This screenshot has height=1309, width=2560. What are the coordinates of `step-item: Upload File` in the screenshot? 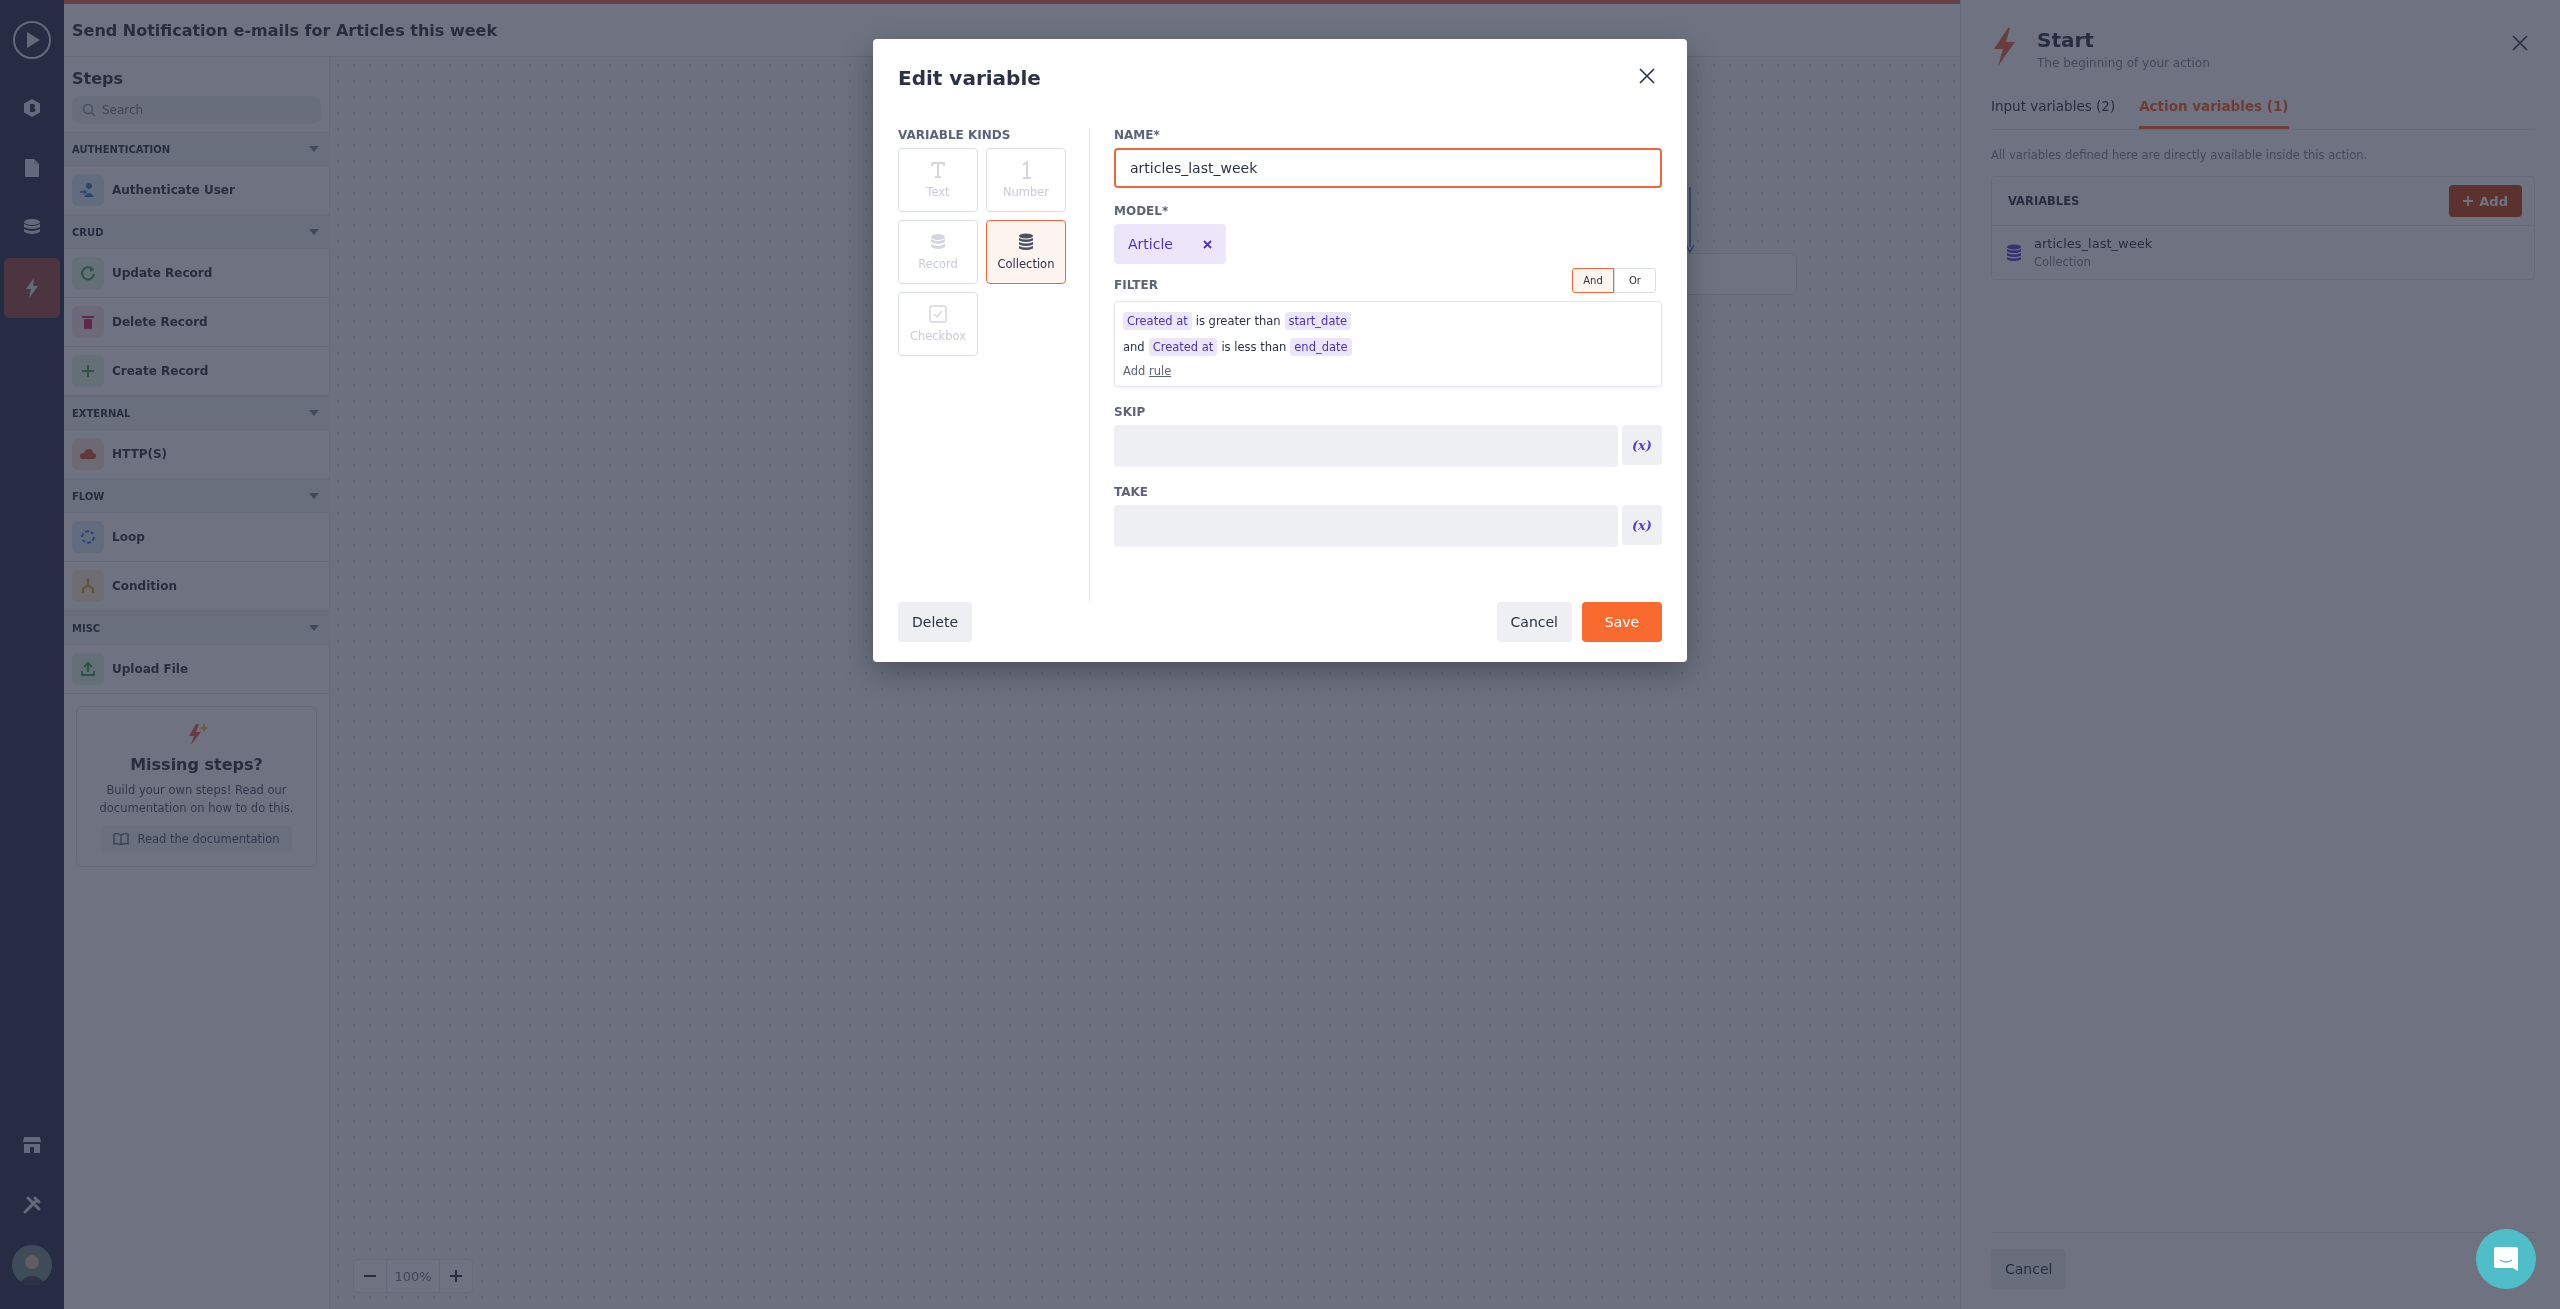 It's located at (196, 669).